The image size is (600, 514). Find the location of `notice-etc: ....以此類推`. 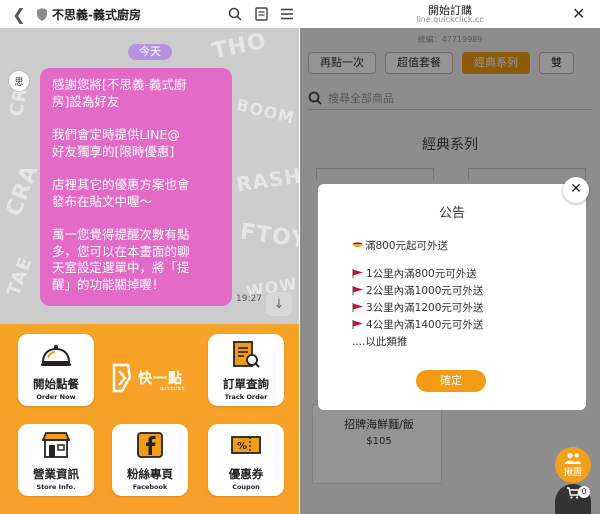

notice-etc: ....以此類推 is located at coordinates (380, 342).